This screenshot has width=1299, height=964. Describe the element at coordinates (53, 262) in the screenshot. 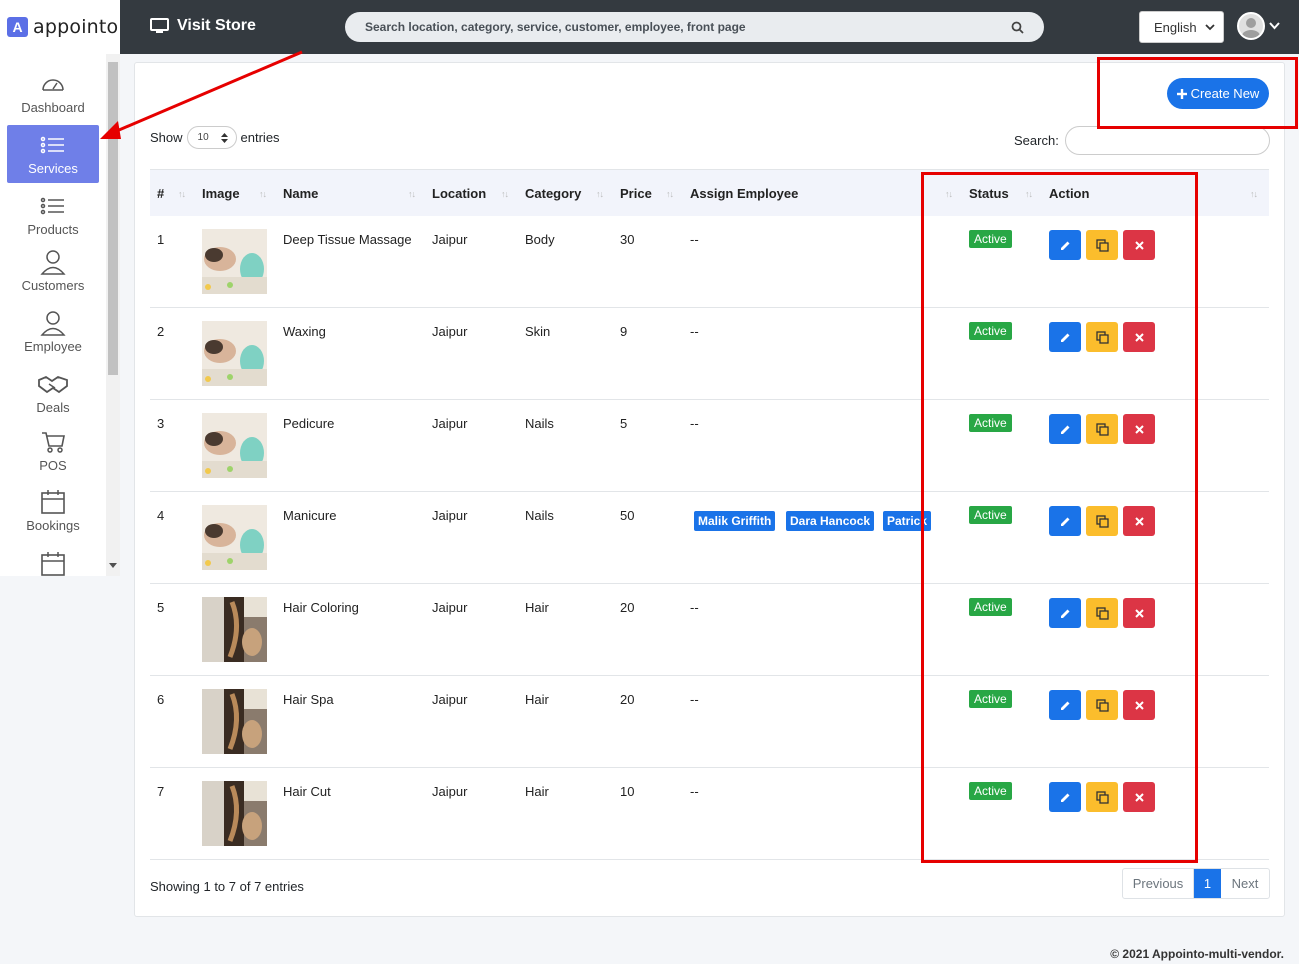

I see `user-icon` at that location.